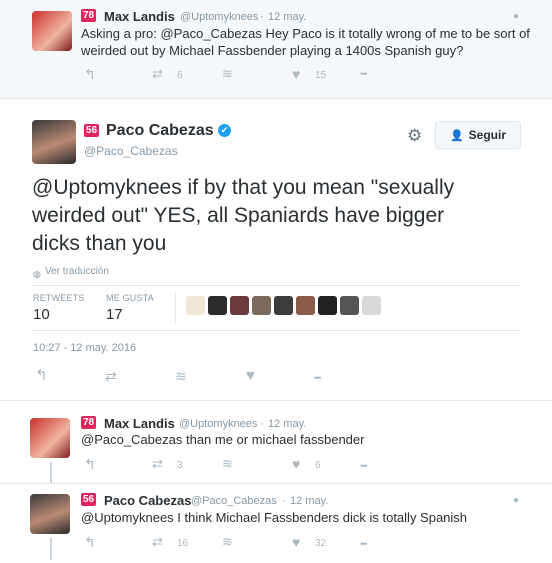 Image resolution: width=552 pixels, height=563 pixels. What do you see at coordinates (183, 543) in the screenshot?
I see `retweet-count: 16` at bounding box center [183, 543].